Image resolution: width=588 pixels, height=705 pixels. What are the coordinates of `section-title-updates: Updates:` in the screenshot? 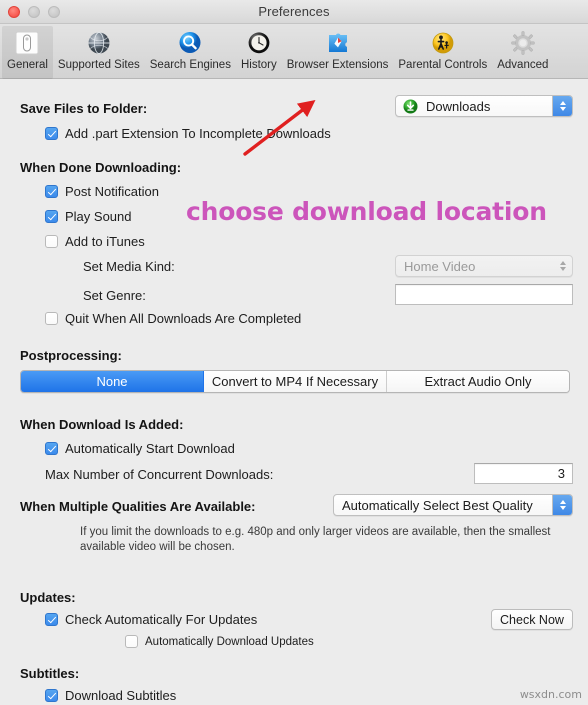 It's located at (48, 597).